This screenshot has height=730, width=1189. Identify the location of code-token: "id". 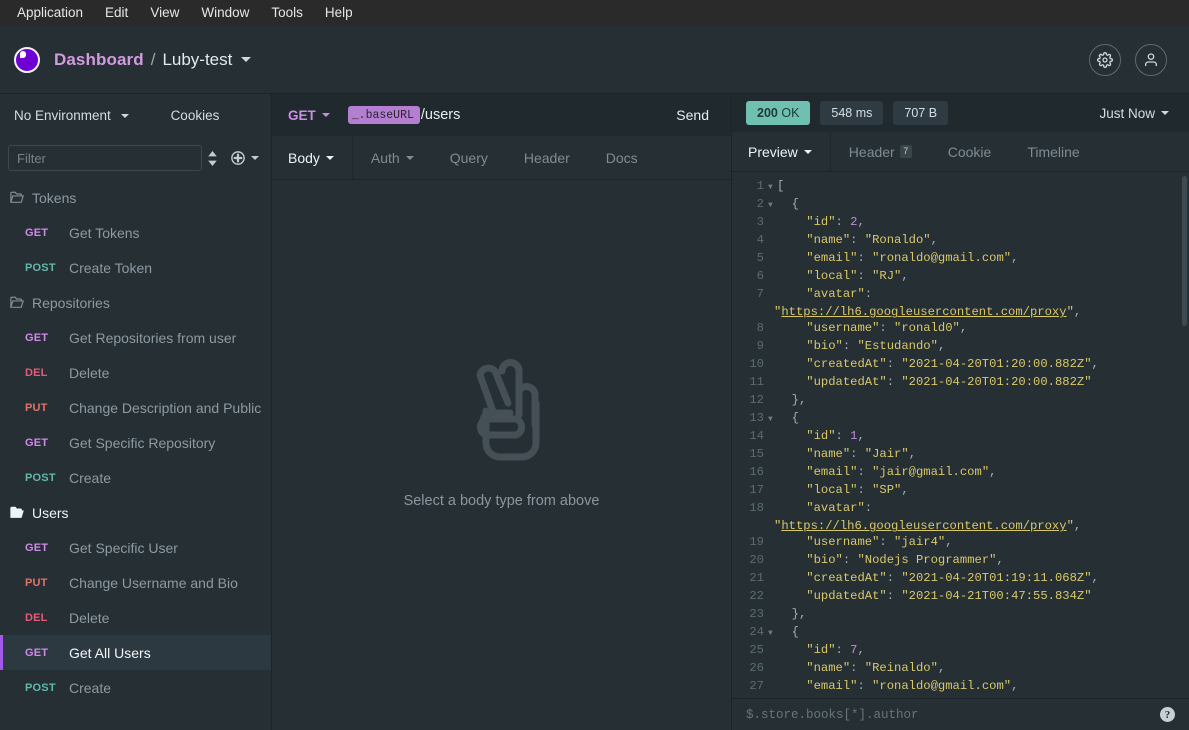
(821, 650).